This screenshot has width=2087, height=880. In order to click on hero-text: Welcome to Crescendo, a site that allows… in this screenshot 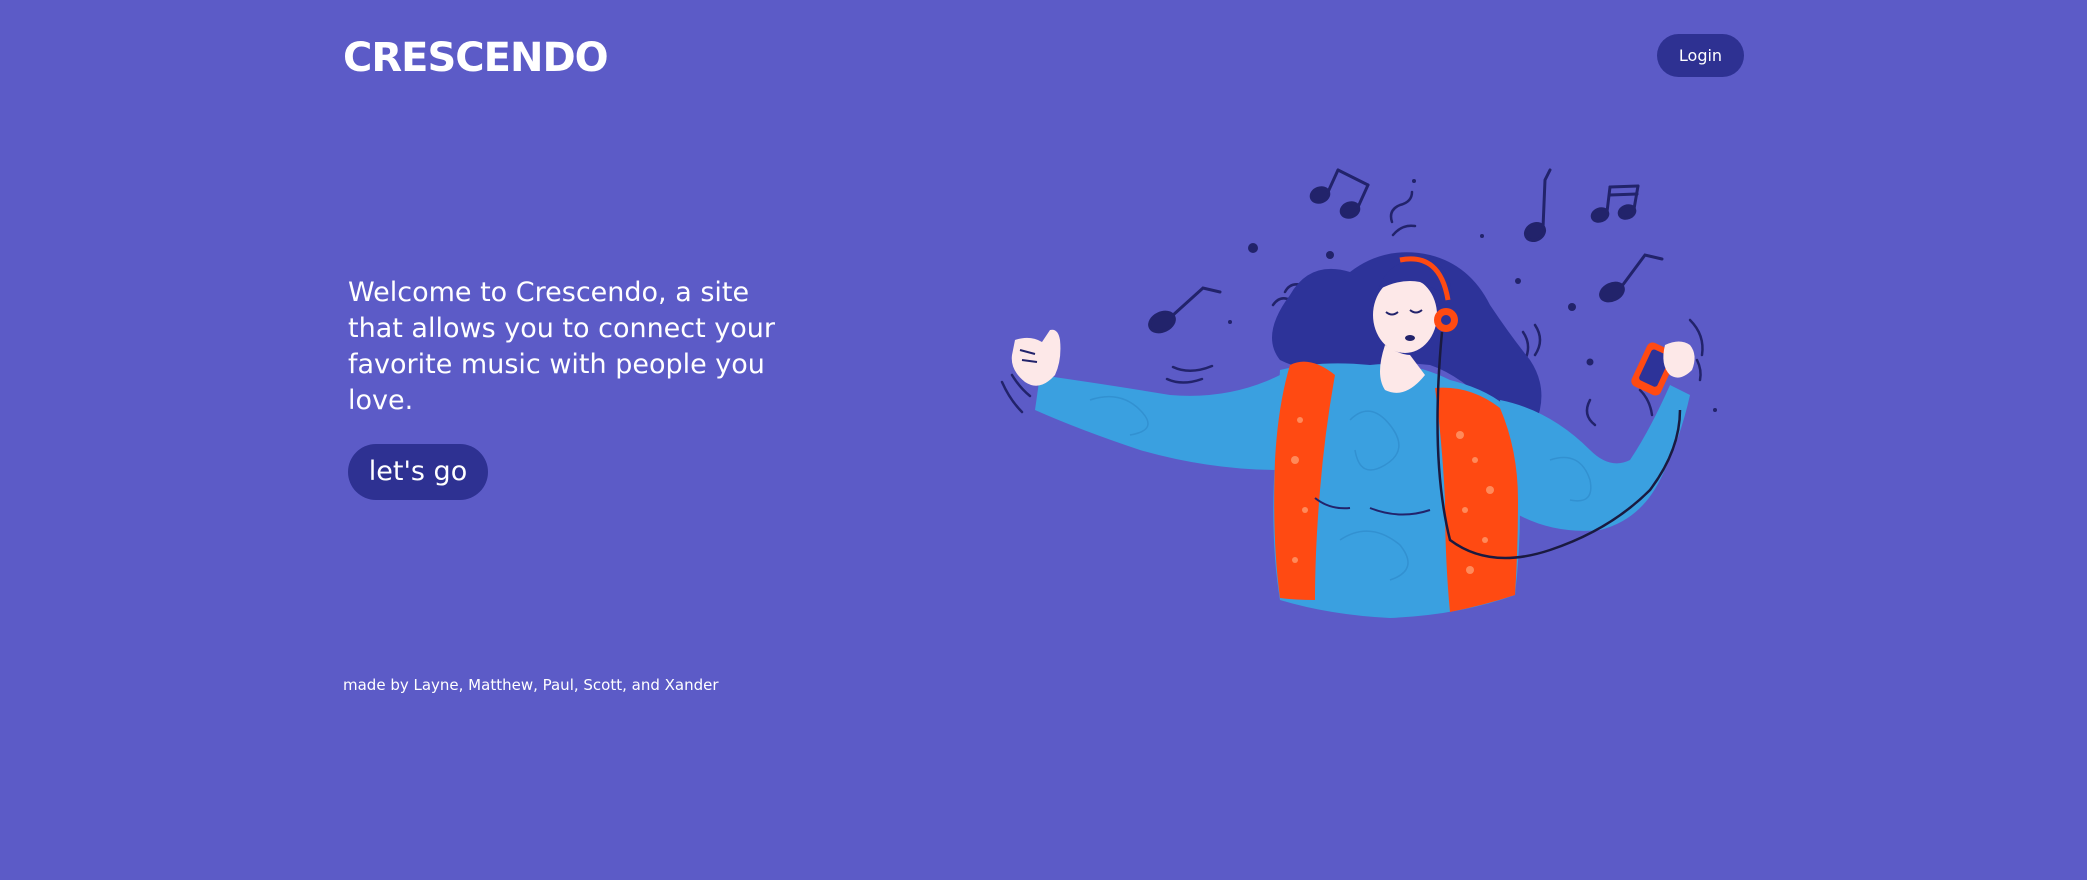, I will do `click(562, 346)`.